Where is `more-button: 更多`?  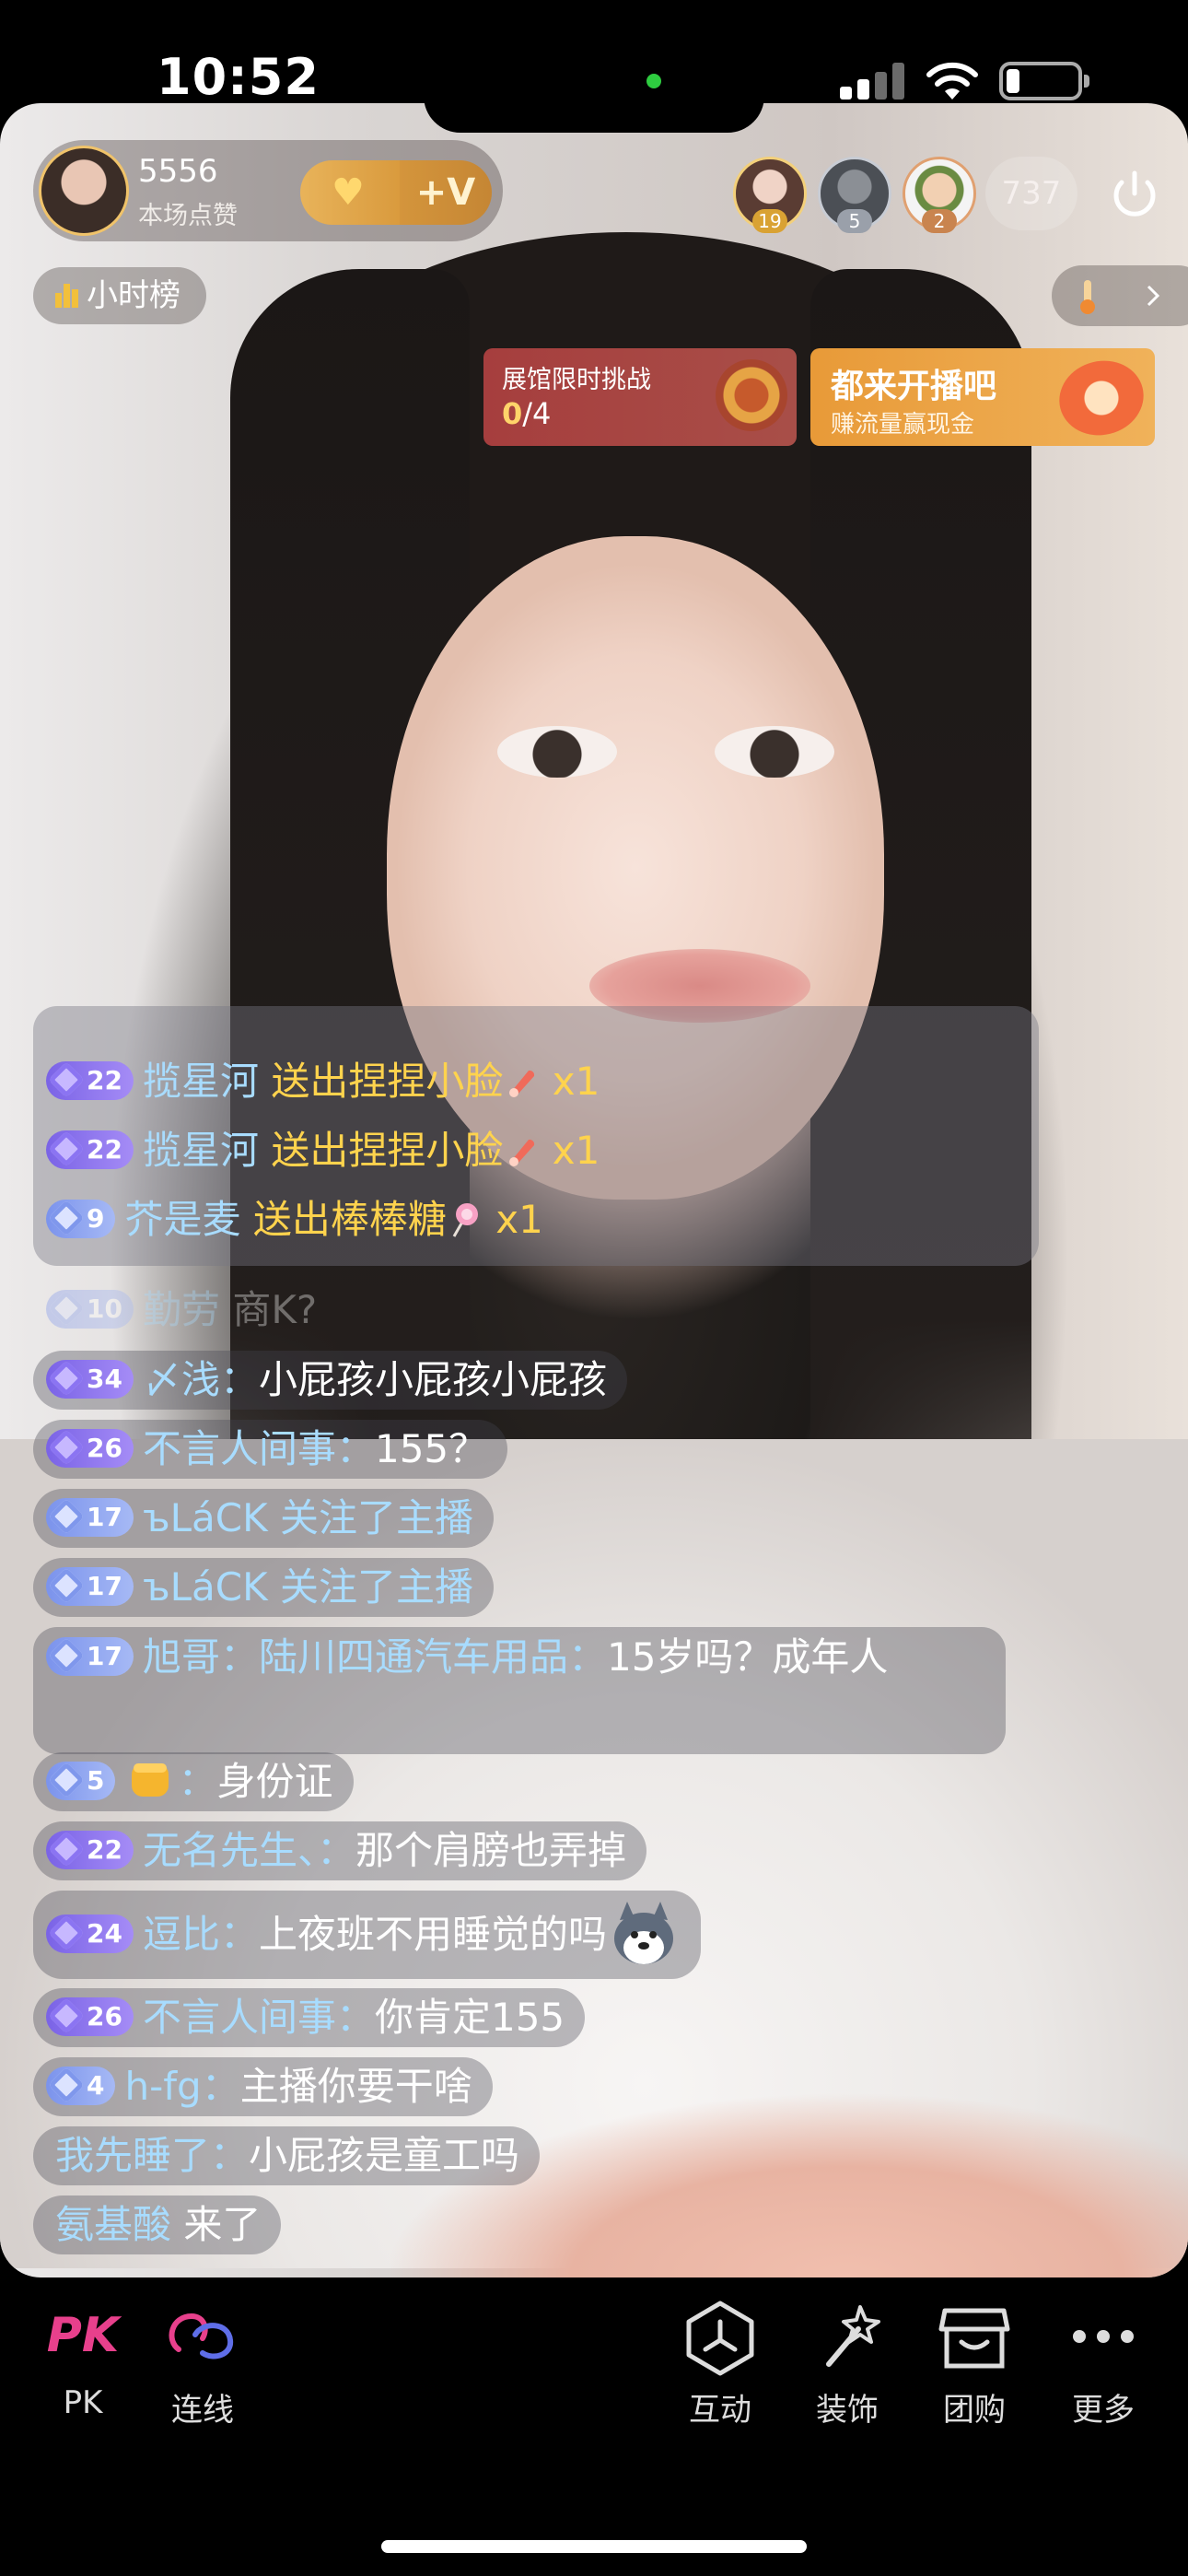
more-button: 更多 is located at coordinates (1103, 2362).